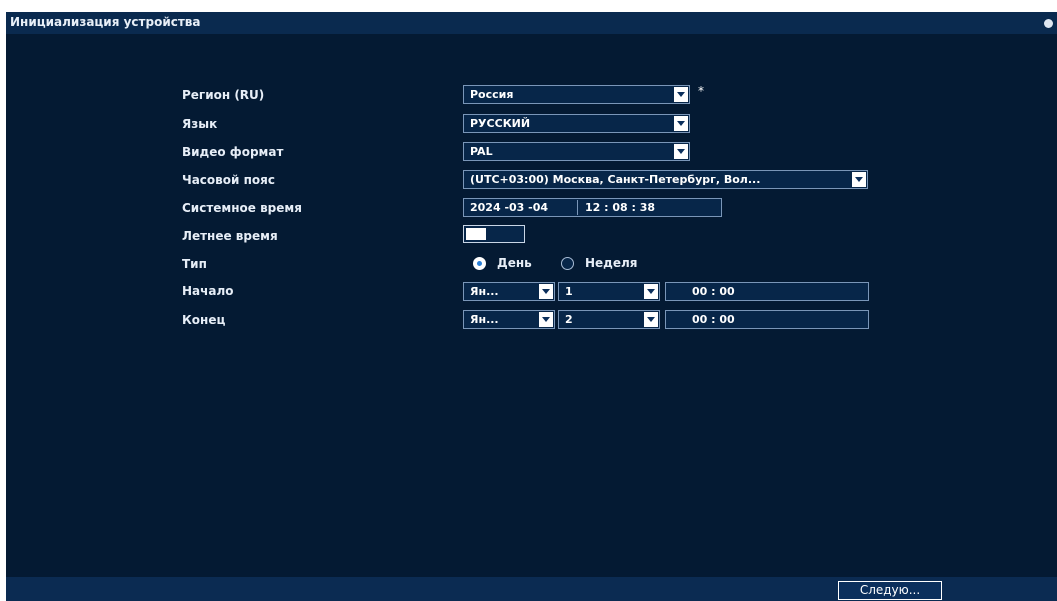 The image size is (1057, 601). I want to click on dst-label: Летнее время, so click(230, 236).